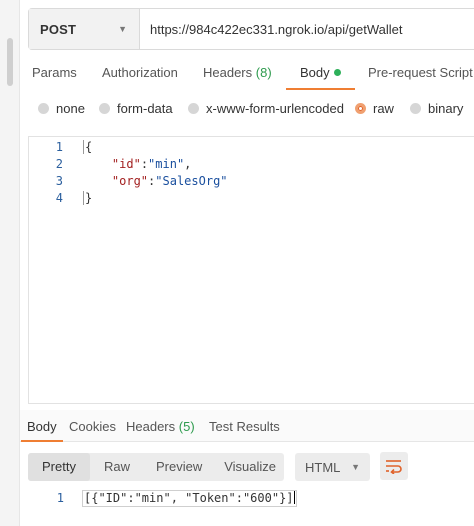 This screenshot has height=526, width=474. Describe the element at coordinates (10, 263) in the screenshot. I see `left-sidebar-rail` at that location.